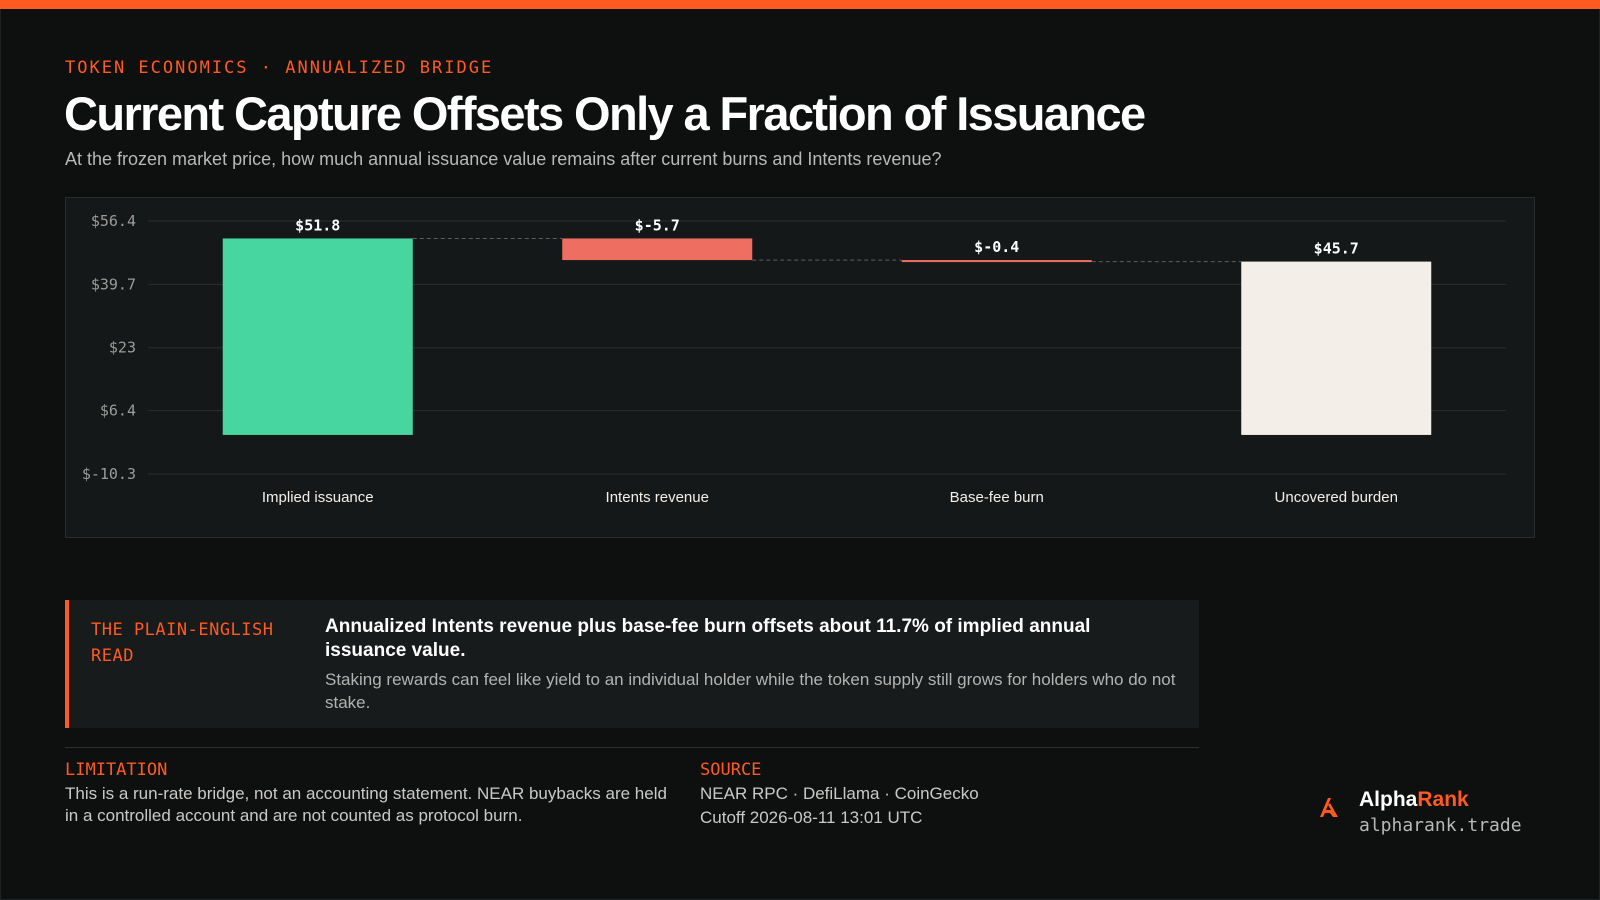 The height and width of the screenshot is (900, 1600). Describe the element at coordinates (116, 770) in the screenshot. I see `limitation-label: LIMITATION` at that location.